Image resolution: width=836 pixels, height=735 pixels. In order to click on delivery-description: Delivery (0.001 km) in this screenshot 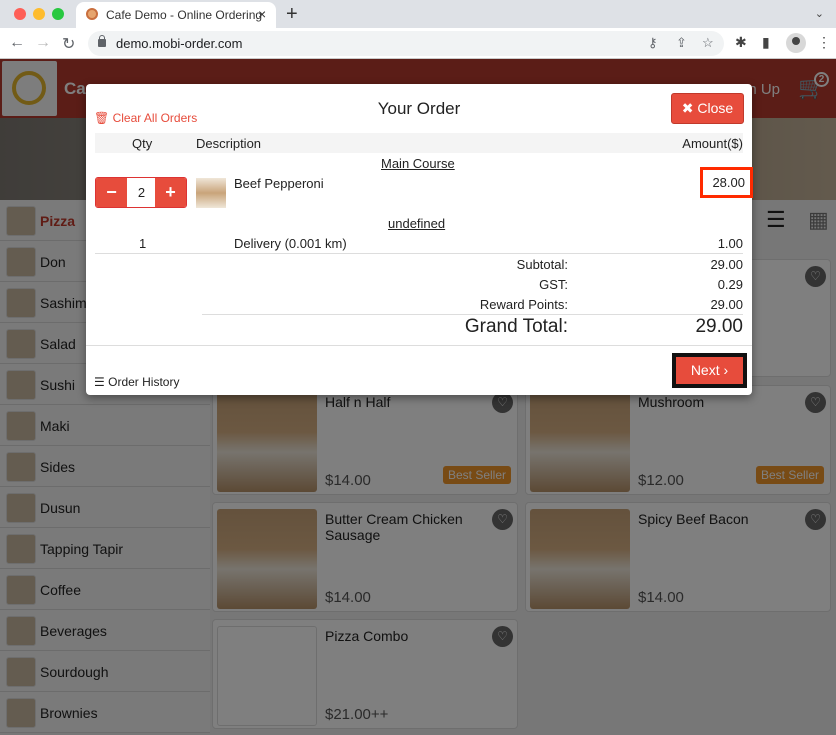, I will do `click(290, 243)`.